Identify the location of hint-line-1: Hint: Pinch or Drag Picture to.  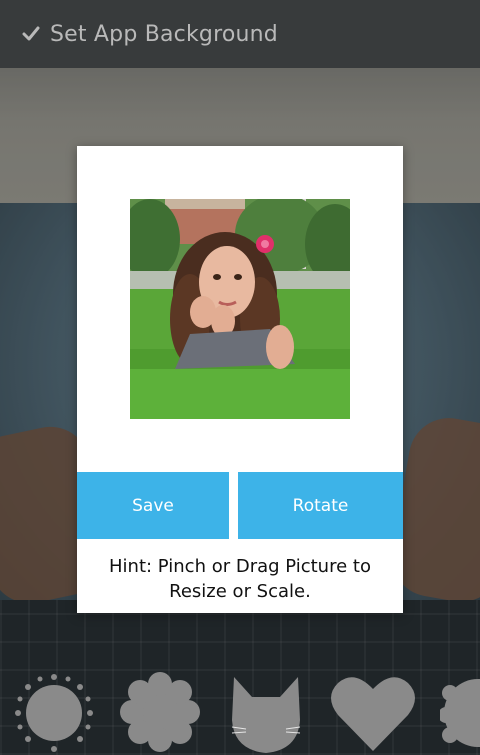
(240, 566).